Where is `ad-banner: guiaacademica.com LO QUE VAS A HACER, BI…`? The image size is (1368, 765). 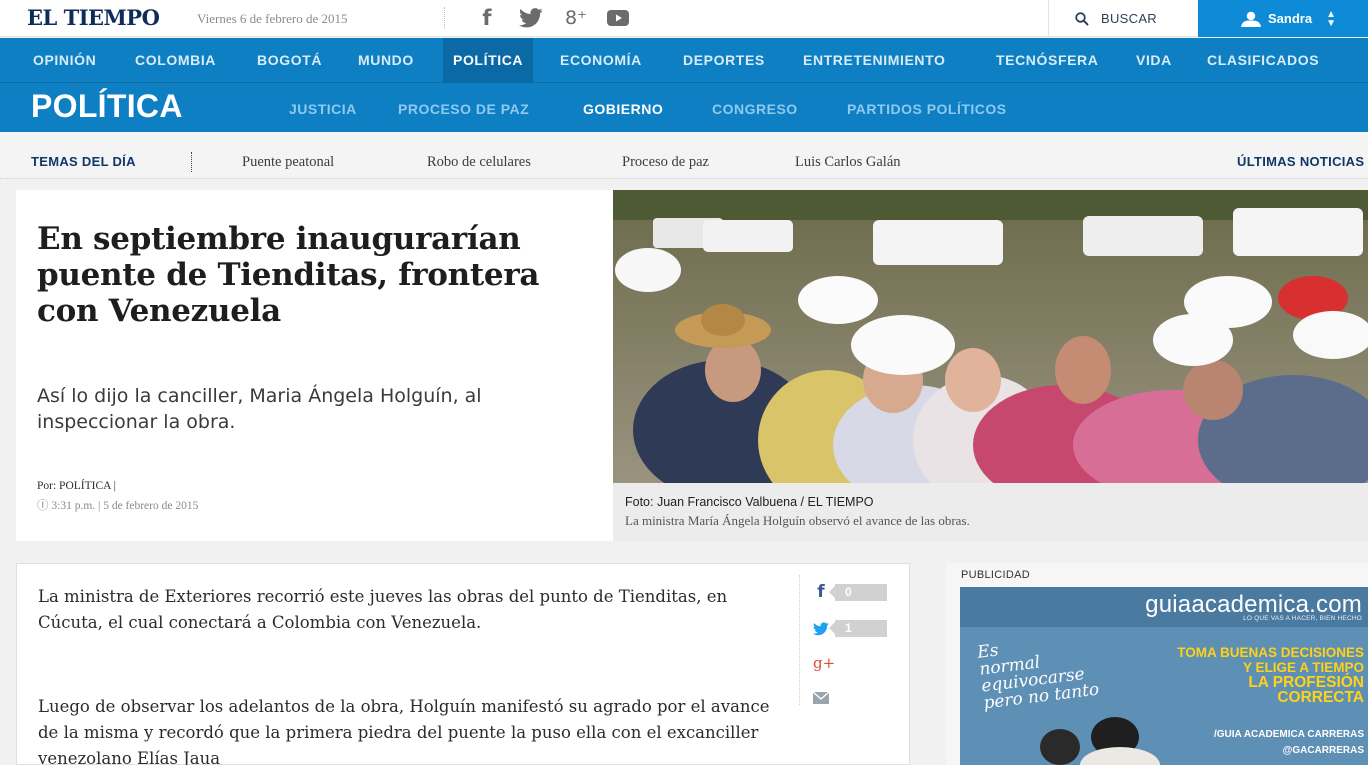 ad-banner: guiaacademica.com LO QUE VAS A HACER, BI… is located at coordinates (1164, 676).